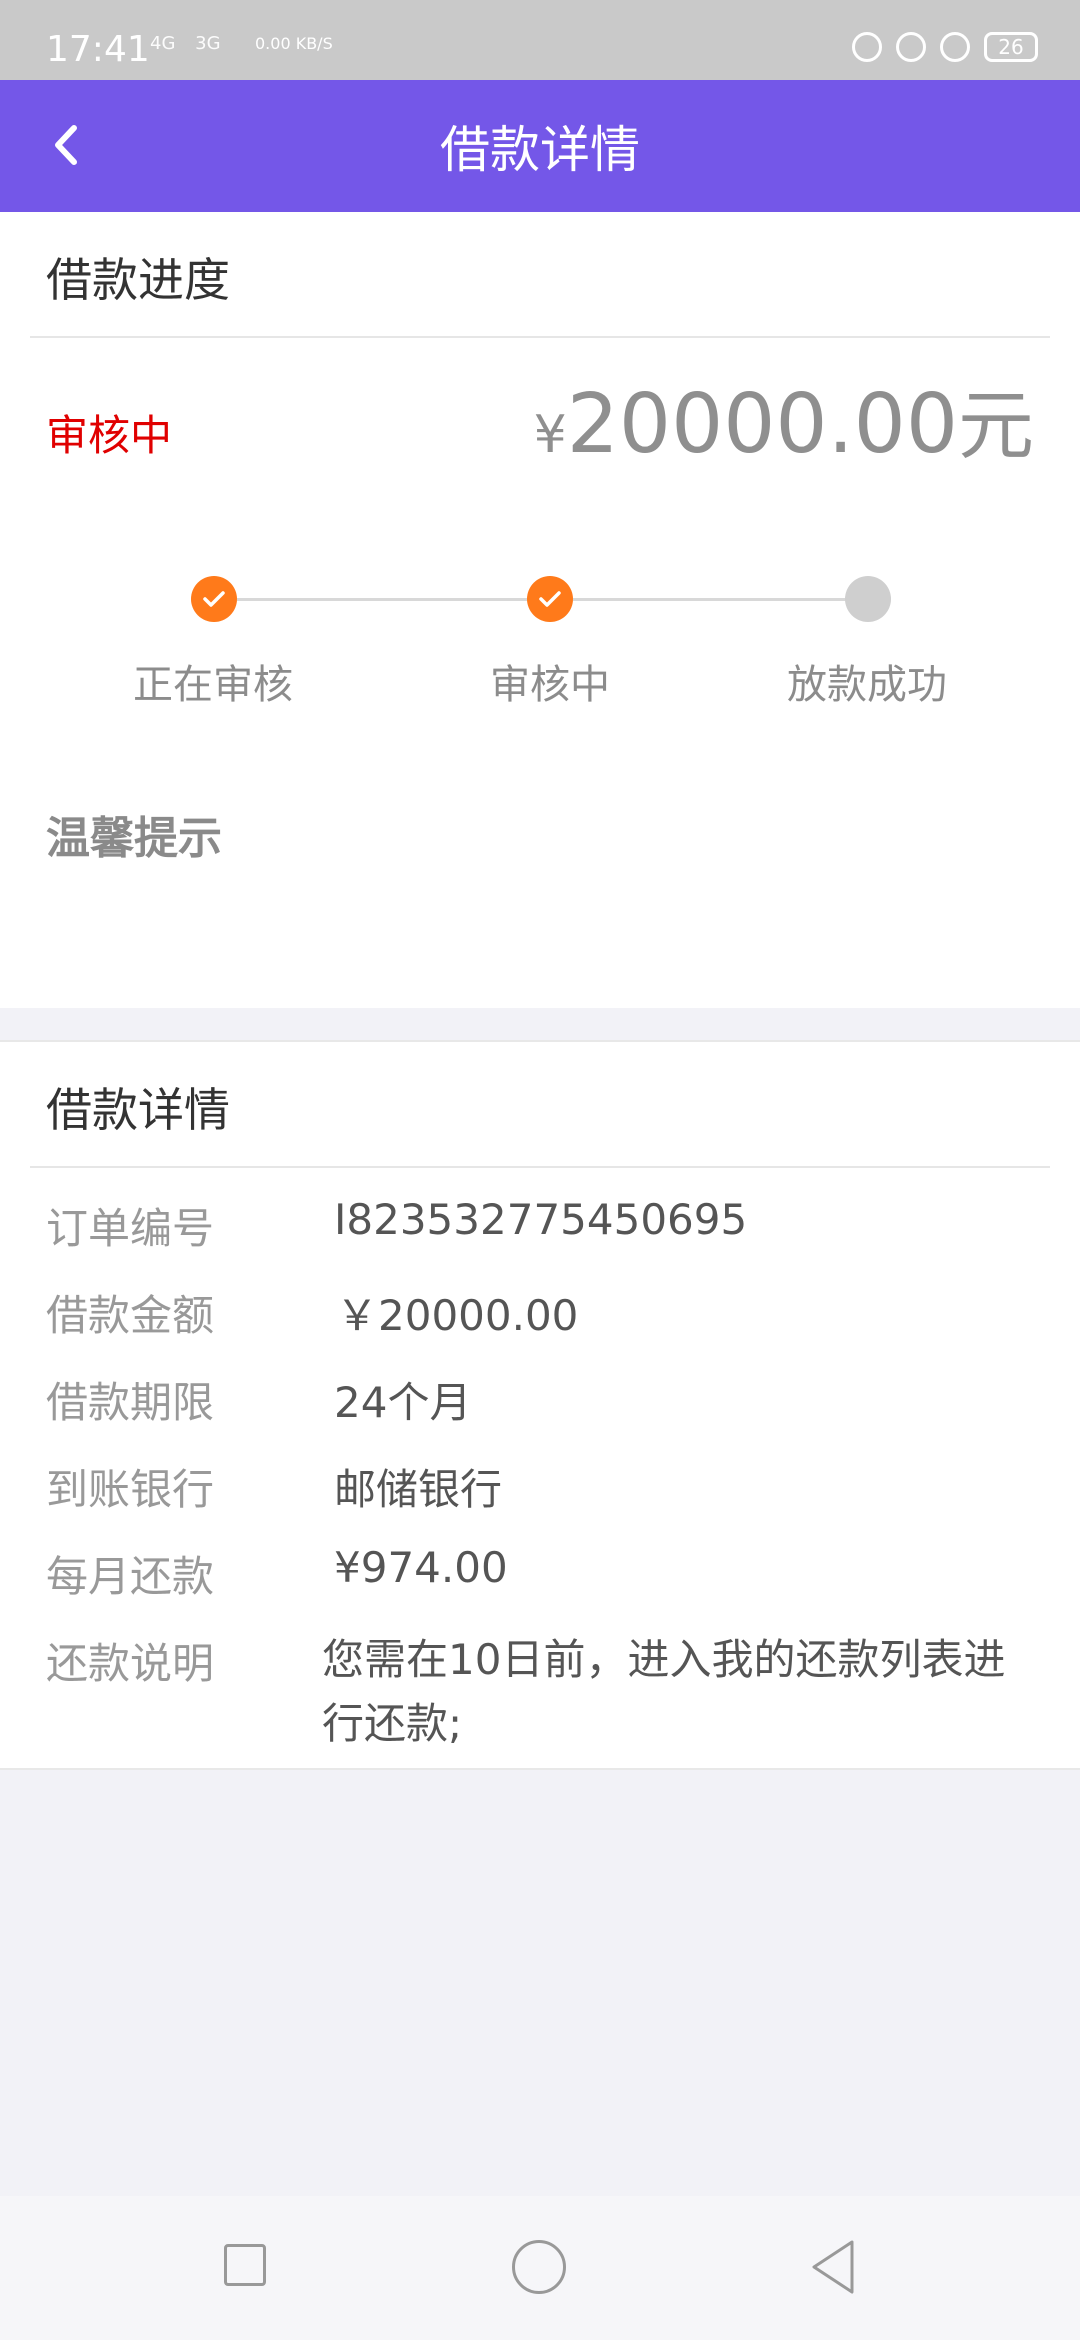 This screenshot has height=2340, width=1080. Describe the element at coordinates (130, 1663) in the screenshot. I see `repayment-note-label: 还款说明` at that location.